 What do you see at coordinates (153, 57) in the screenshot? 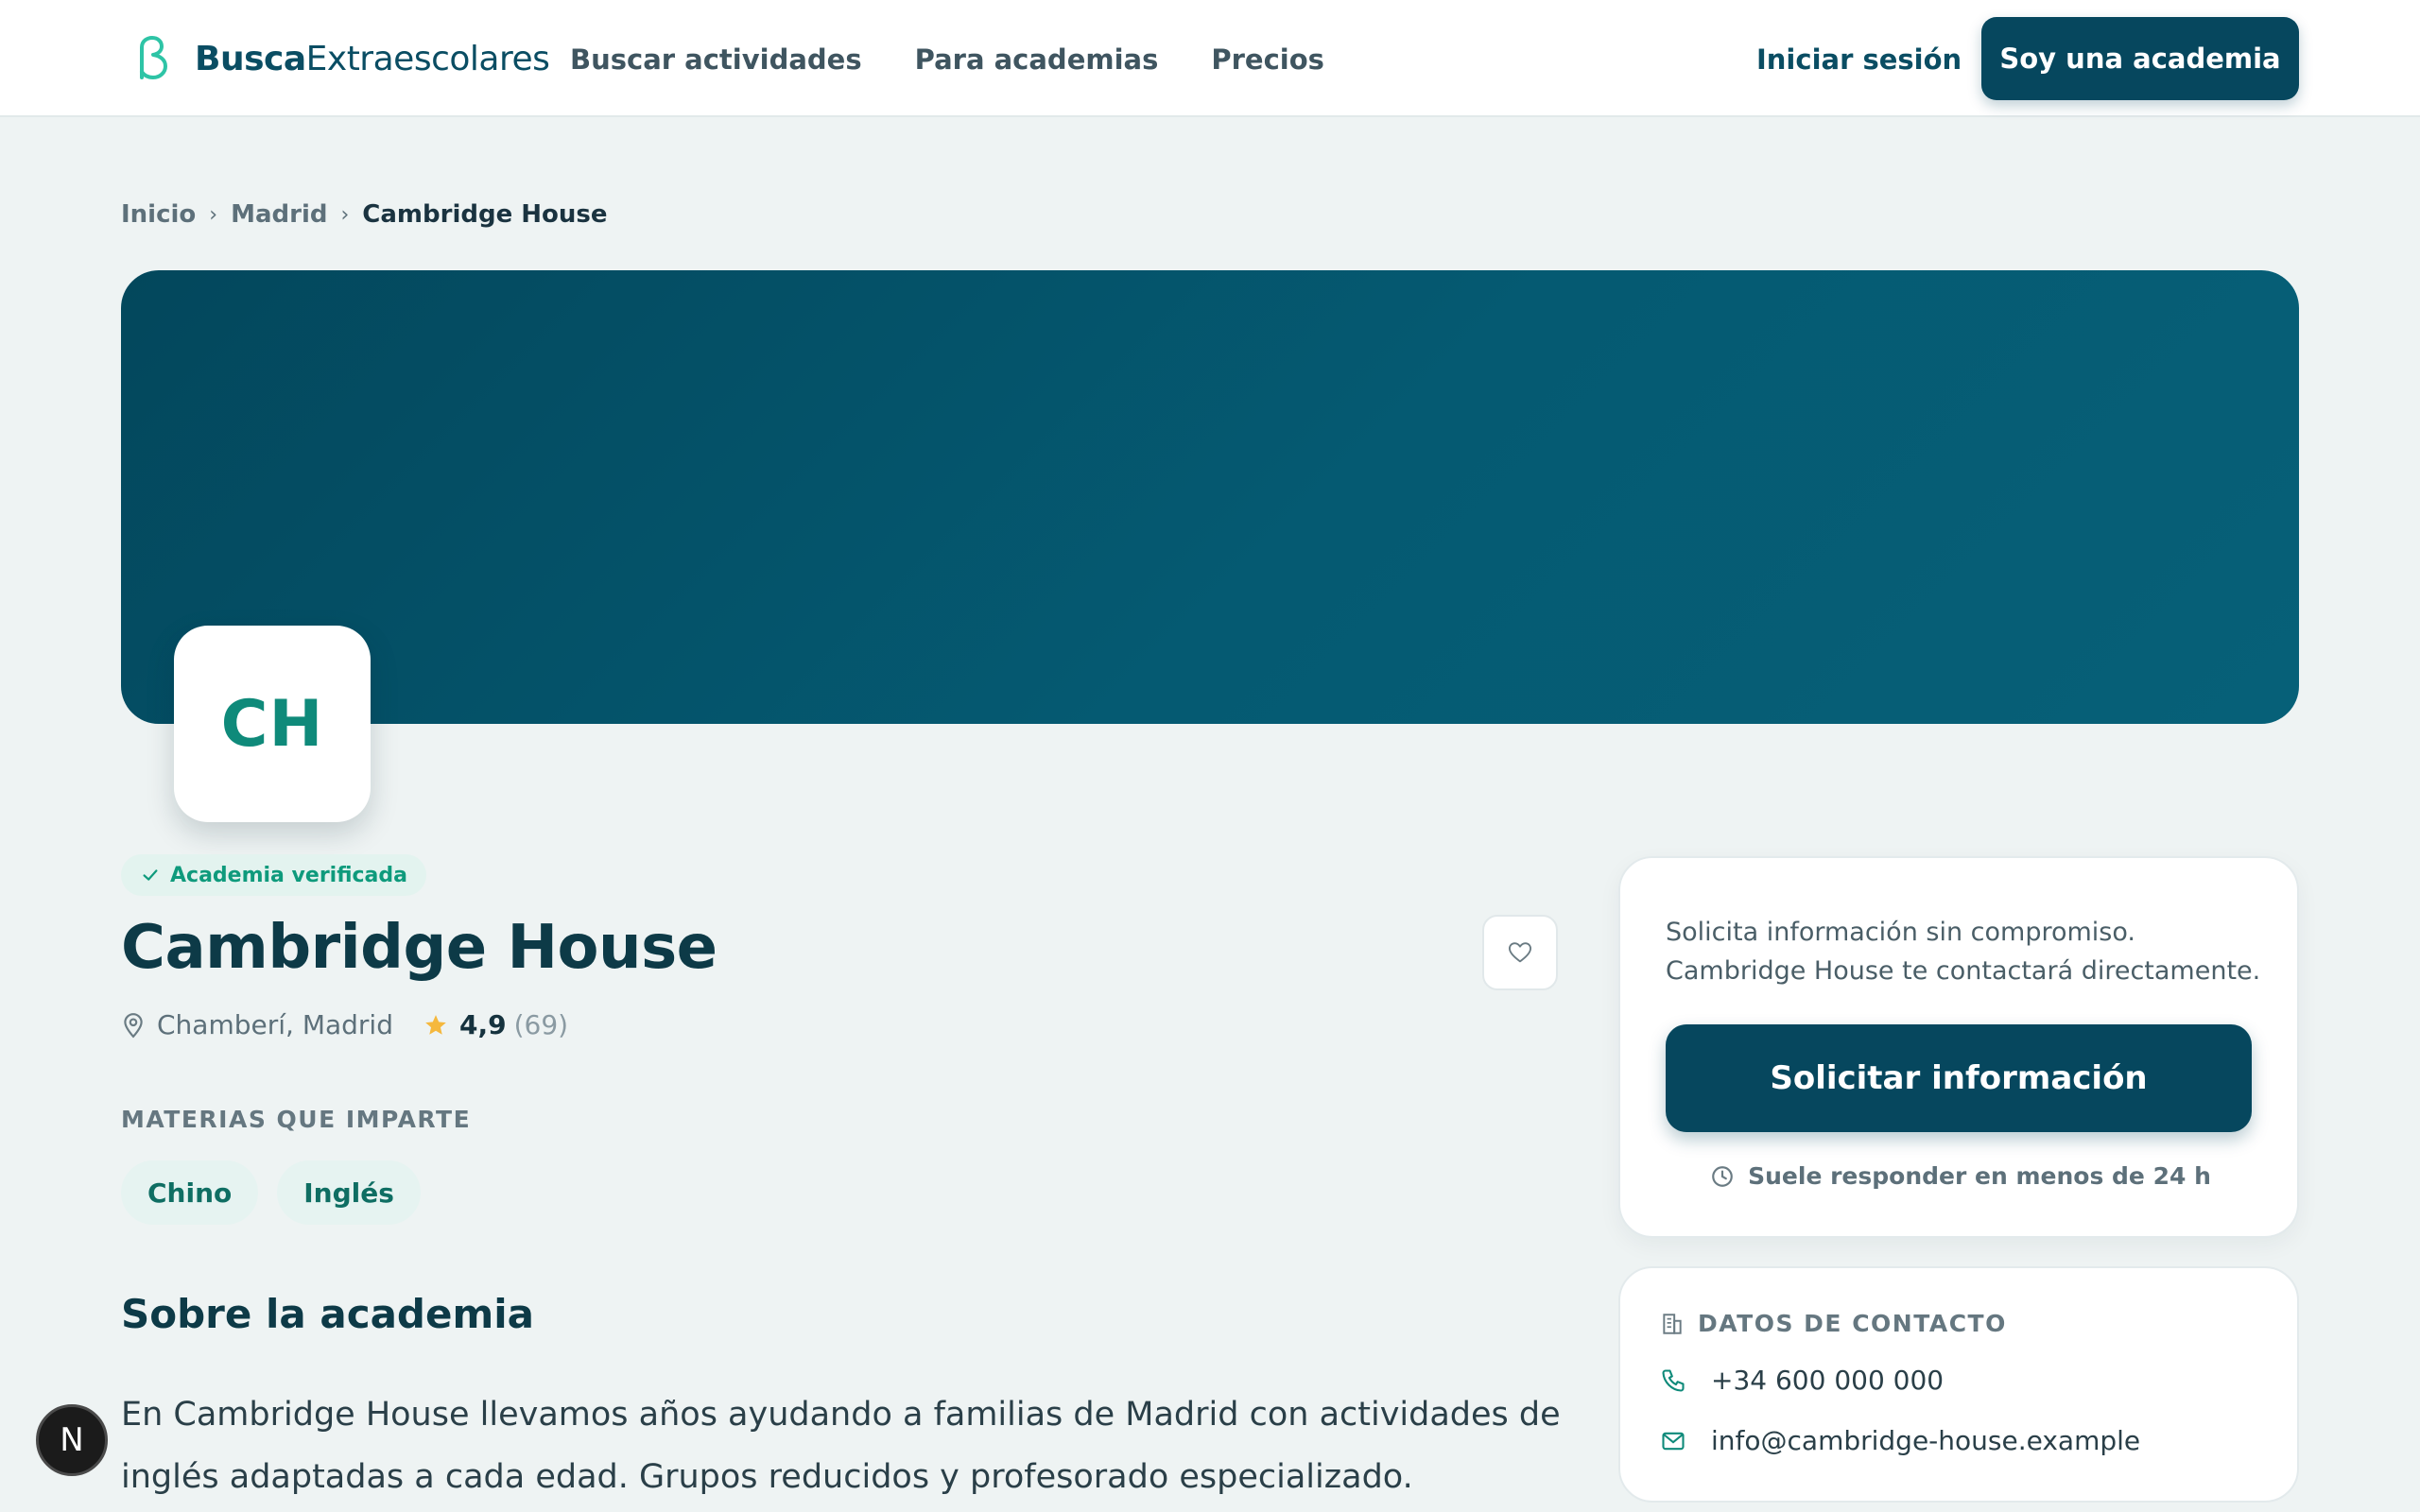
I see `brand-logo-icon` at bounding box center [153, 57].